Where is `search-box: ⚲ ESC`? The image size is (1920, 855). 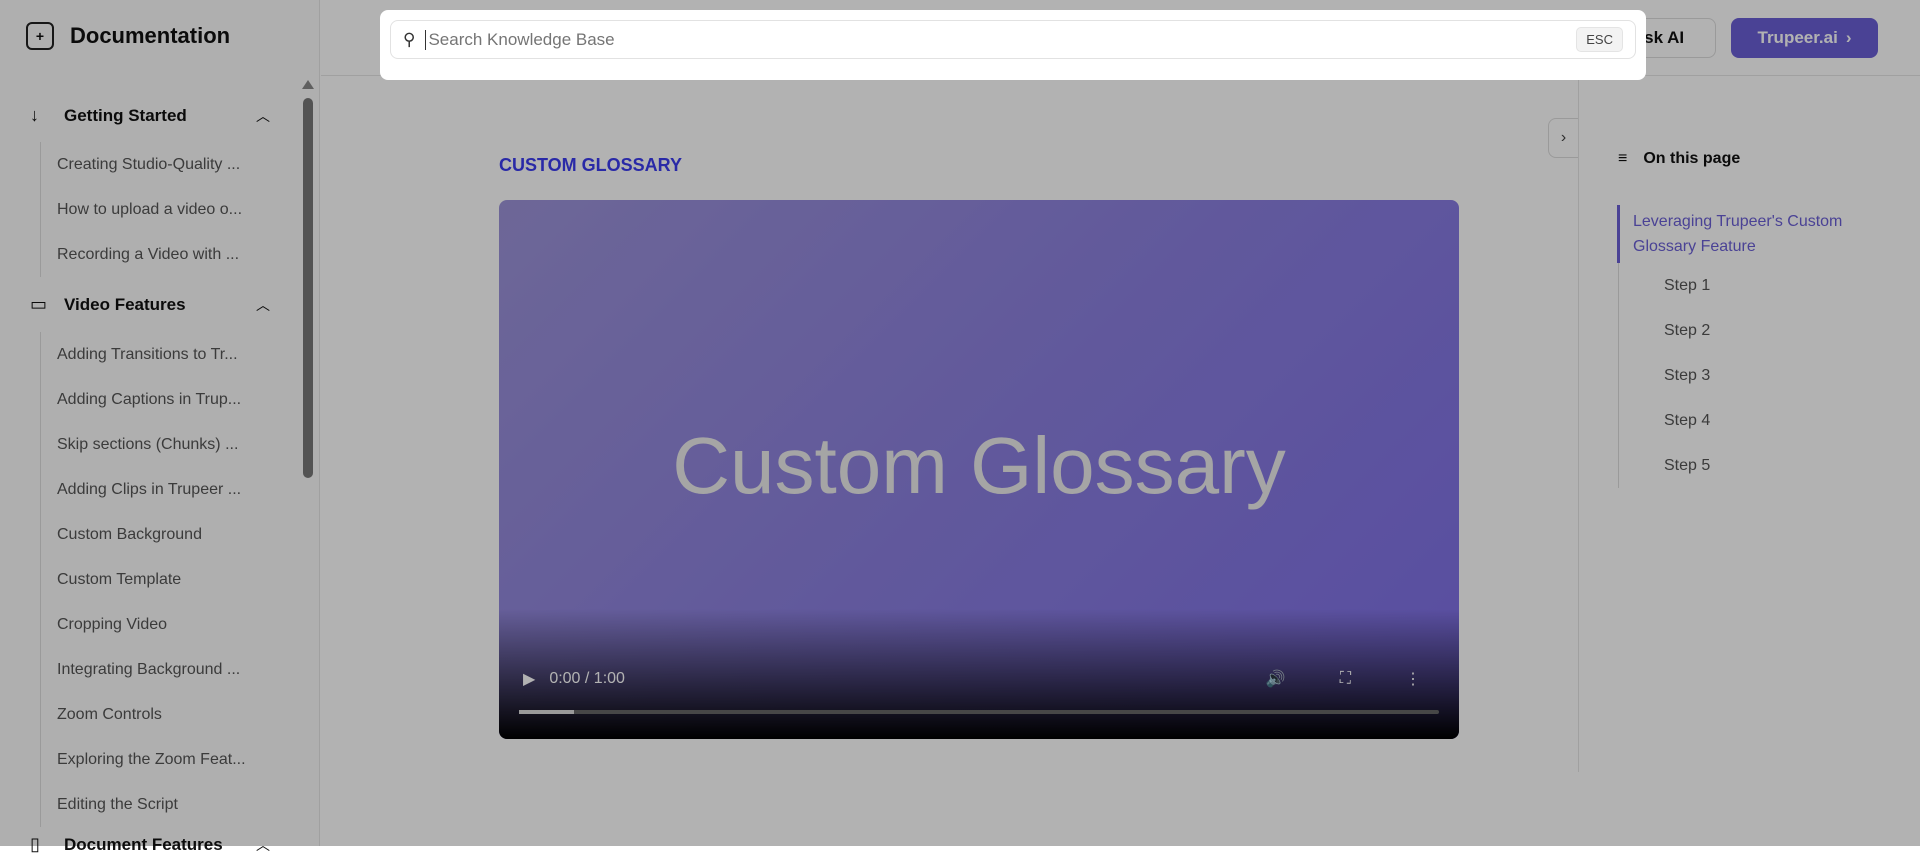 search-box: ⚲ ESC is located at coordinates (1013, 39).